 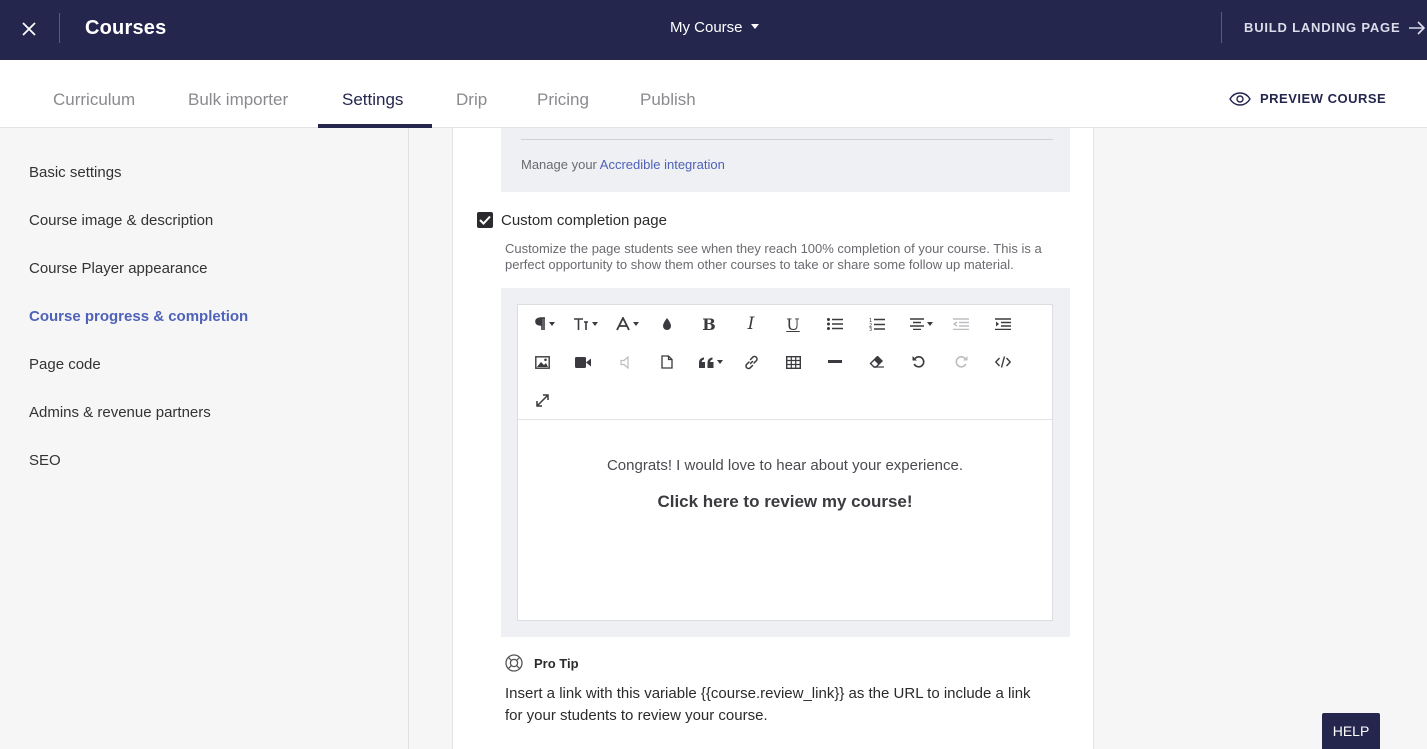 What do you see at coordinates (919, 362) in the screenshot?
I see `undo-icon` at bounding box center [919, 362].